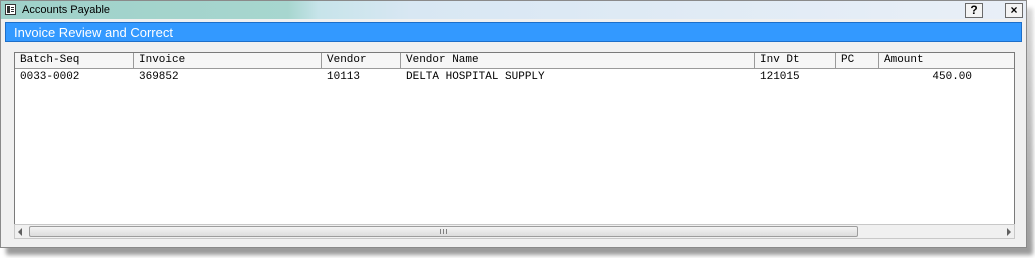 The height and width of the screenshot is (258, 1035). I want to click on scroll-left-arrow-icon, so click(20, 232).